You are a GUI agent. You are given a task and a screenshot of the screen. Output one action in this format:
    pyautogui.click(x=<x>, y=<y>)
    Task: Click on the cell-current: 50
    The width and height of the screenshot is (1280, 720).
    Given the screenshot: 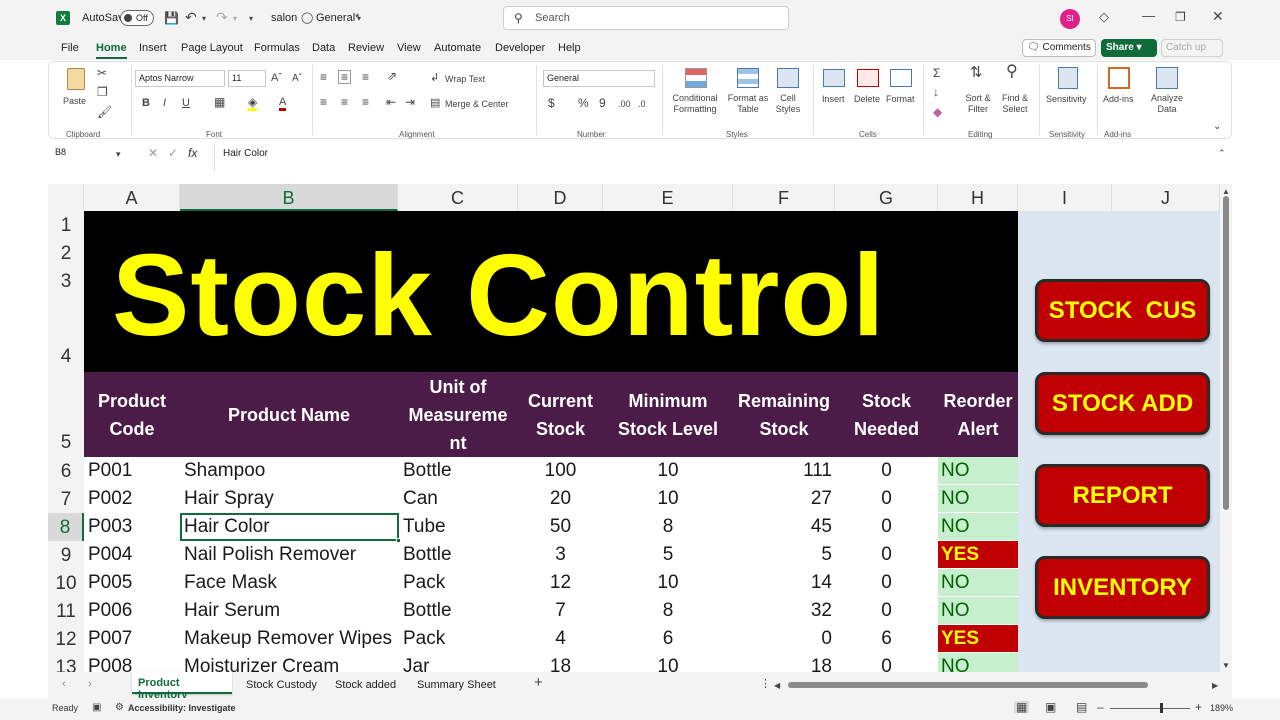 What is the action you would take?
    pyautogui.click(x=560, y=527)
    